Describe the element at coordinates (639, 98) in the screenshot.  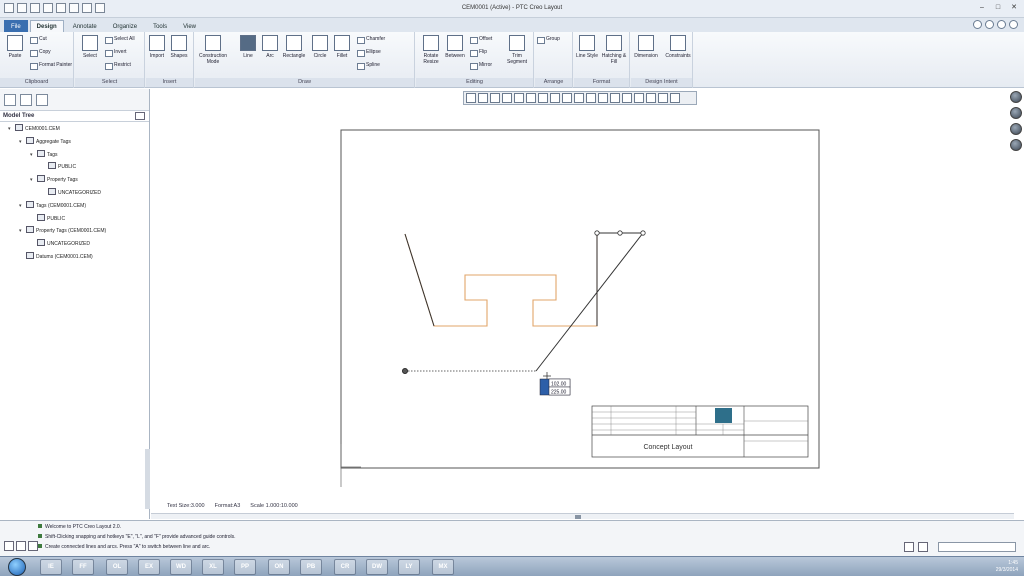
I see `highlight-icon` at that location.